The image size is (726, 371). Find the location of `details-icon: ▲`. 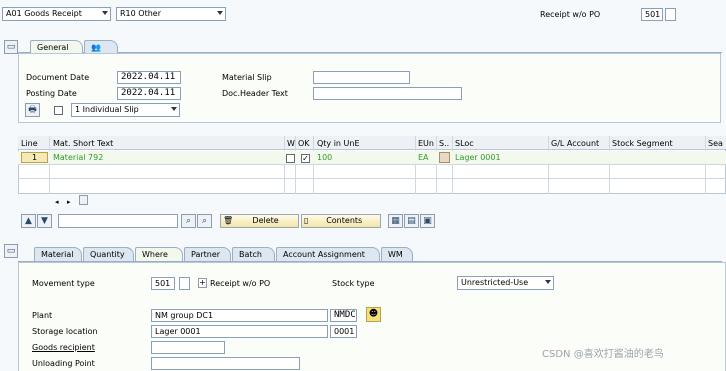

details-icon: ▲ is located at coordinates (28, 221).